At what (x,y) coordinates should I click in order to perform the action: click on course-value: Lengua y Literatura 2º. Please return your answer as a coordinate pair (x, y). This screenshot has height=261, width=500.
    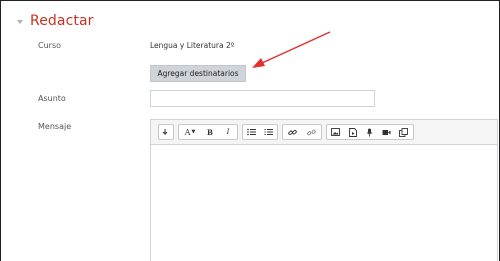
    Looking at the image, I should click on (192, 45).